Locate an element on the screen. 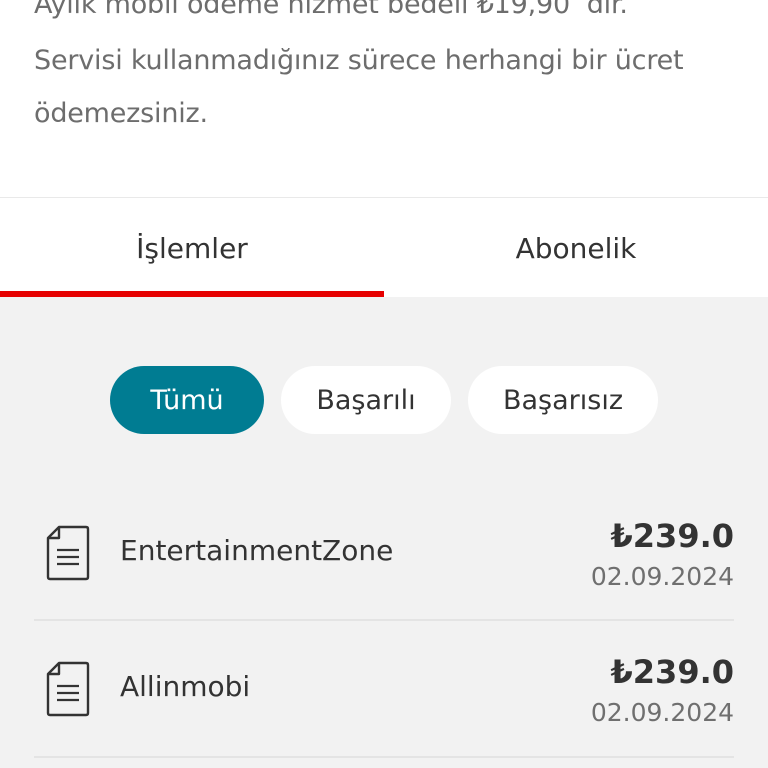 The width and height of the screenshot is (768, 768). tab-abonelik-label: Abonelik is located at coordinates (576, 248).